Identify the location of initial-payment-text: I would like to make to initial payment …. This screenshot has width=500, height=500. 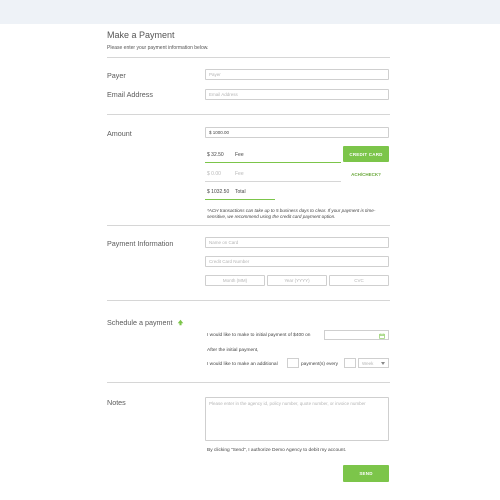
(259, 335).